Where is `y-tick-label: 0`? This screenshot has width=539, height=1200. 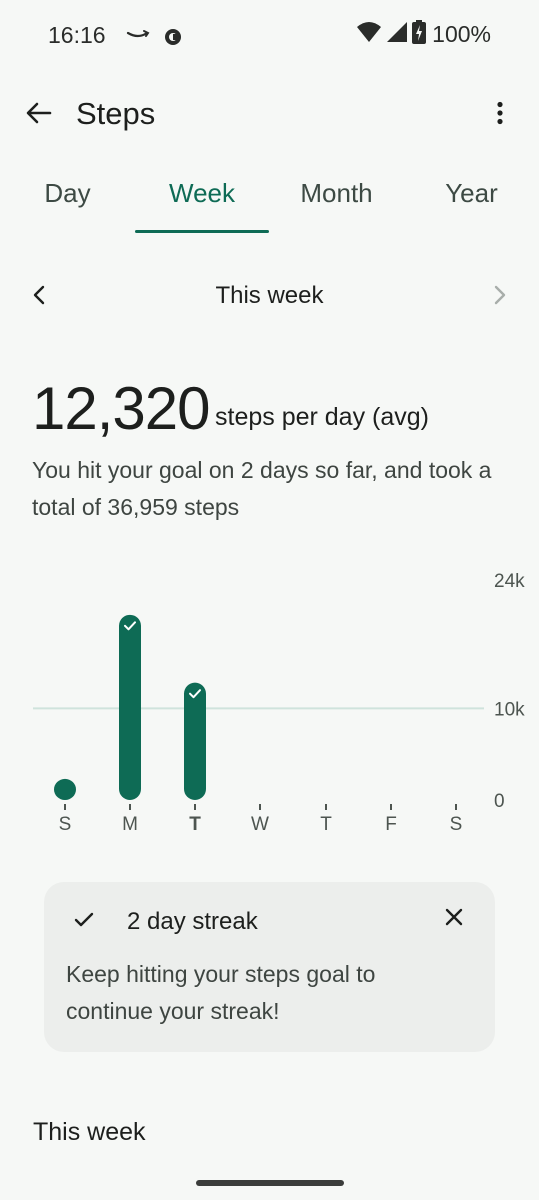 y-tick-label: 0 is located at coordinates (499, 801).